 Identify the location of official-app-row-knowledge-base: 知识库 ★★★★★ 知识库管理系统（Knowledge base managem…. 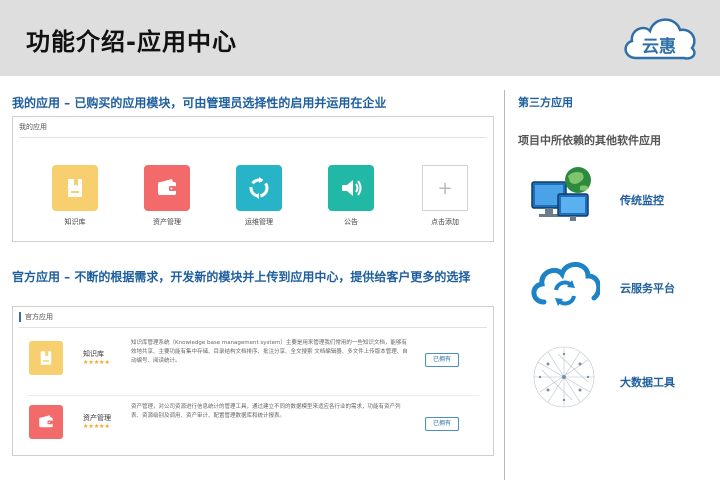
(253, 364).